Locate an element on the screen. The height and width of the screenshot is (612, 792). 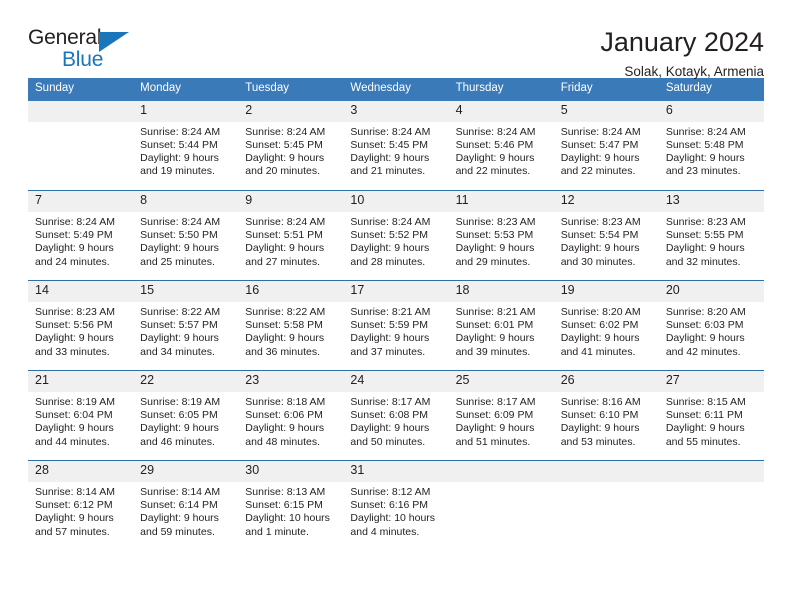
sunset-time: Sunset: 6:06 PM is located at coordinates (284, 415).